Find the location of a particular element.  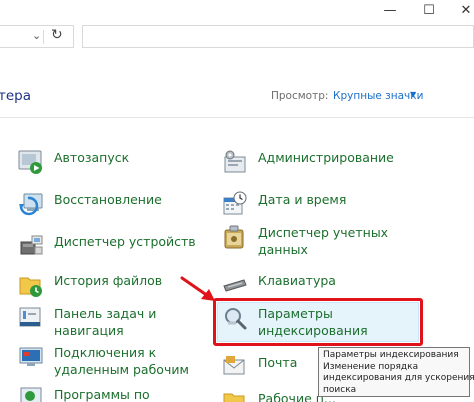

cp-item-label: Автозапуск is located at coordinates (92, 157).